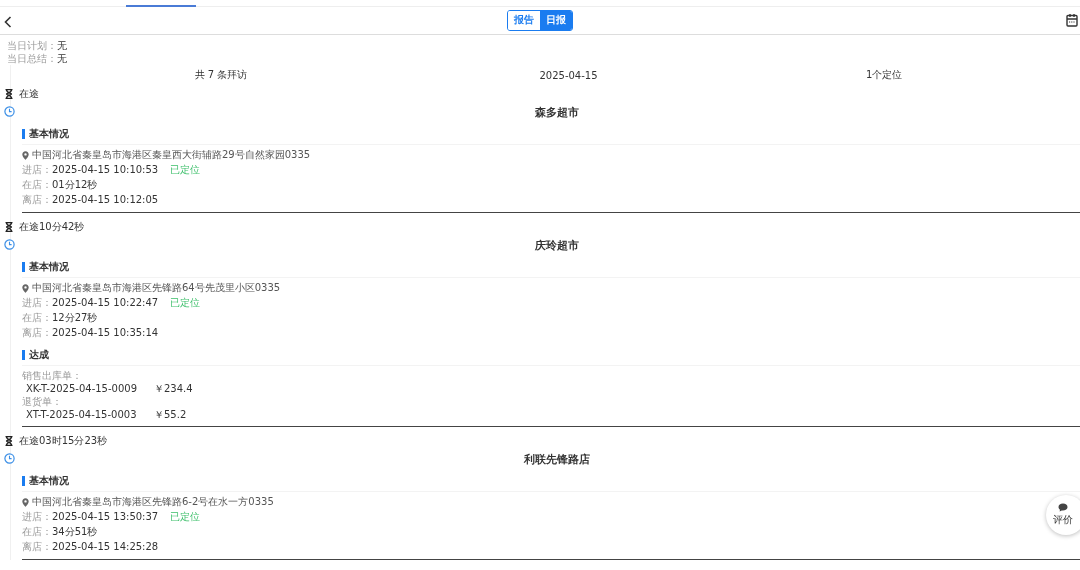  Describe the element at coordinates (556, 20) in the screenshot. I see `tab: 日报` at that location.